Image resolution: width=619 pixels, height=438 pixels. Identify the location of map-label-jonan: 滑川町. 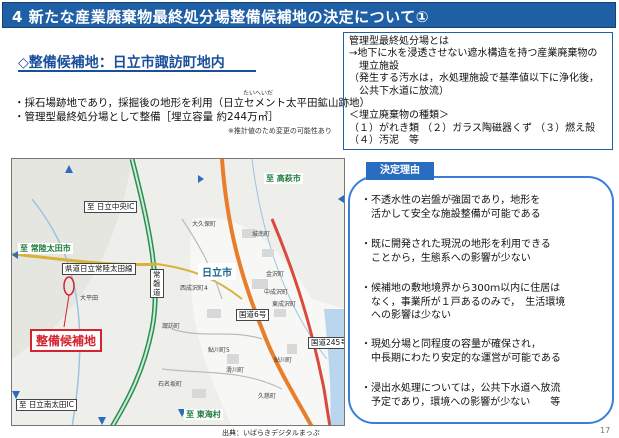
(235, 370).